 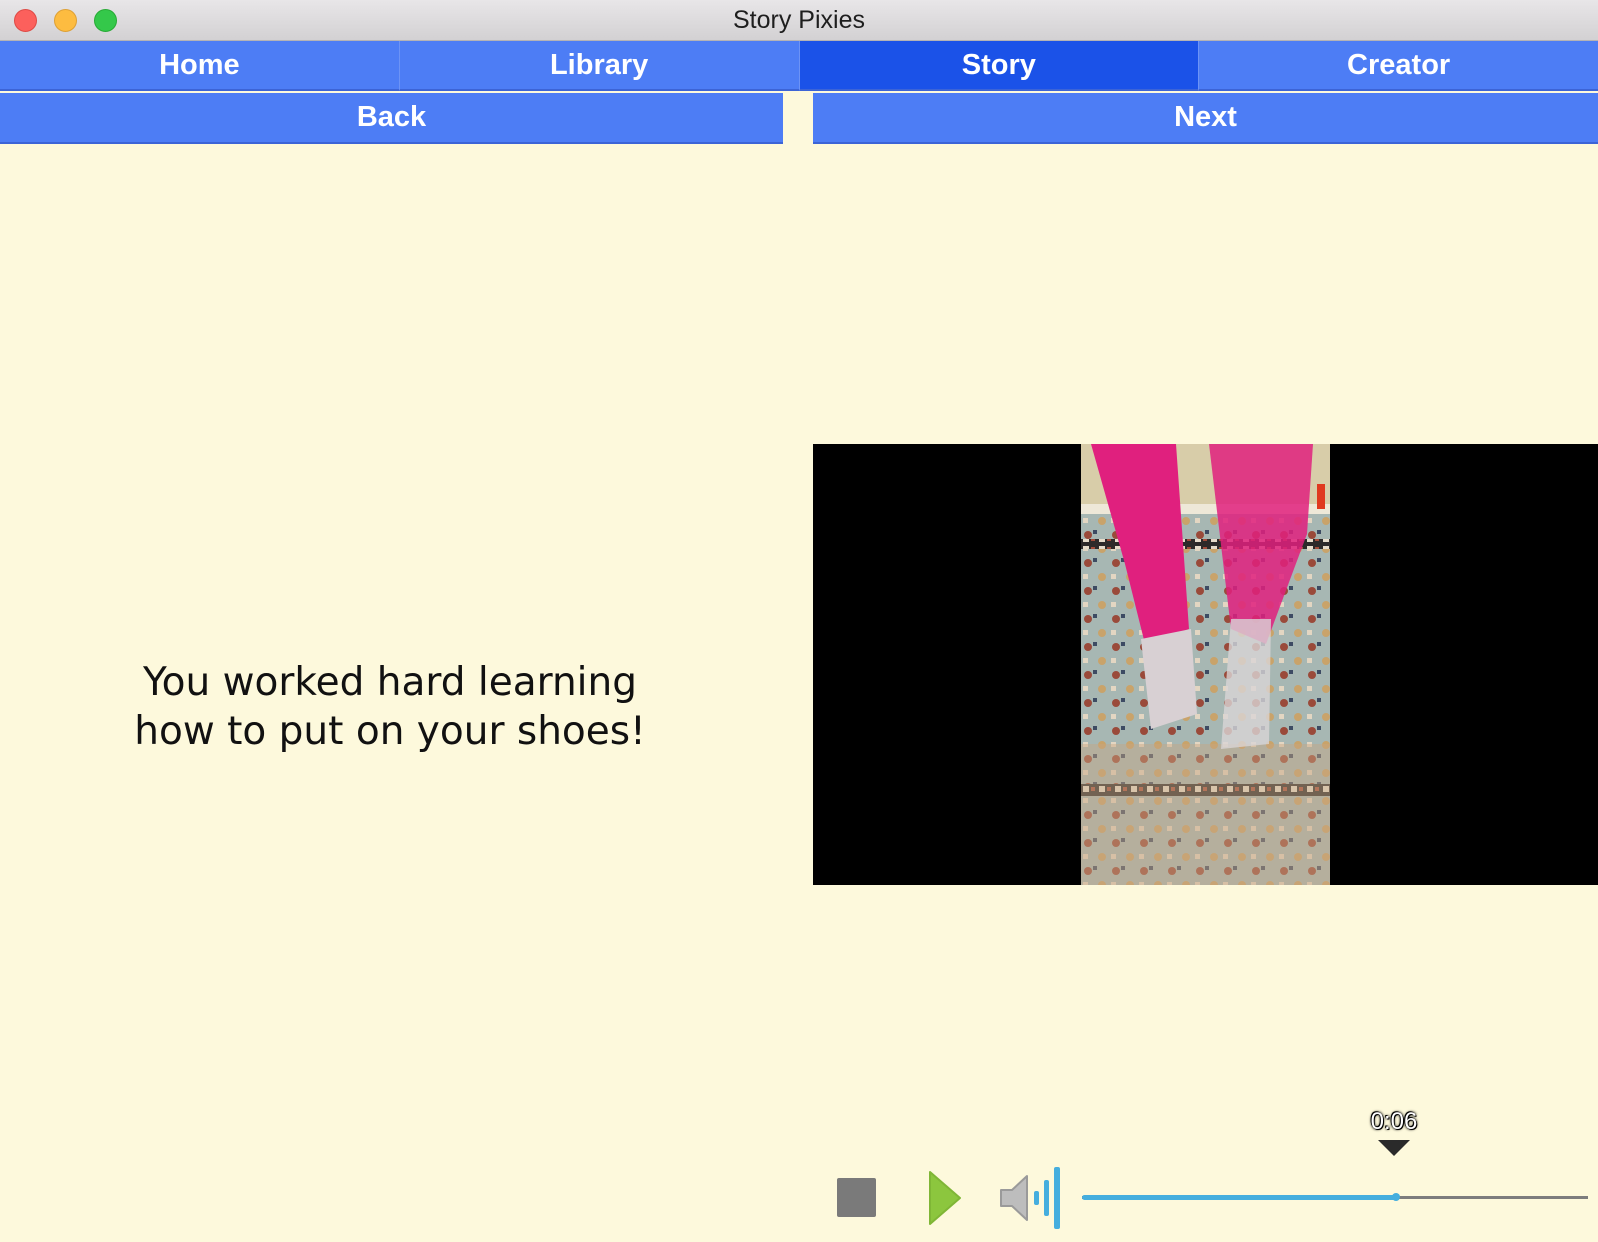 What do you see at coordinates (200, 66) in the screenshot?
I see `tab-home: Home` at bounding box center [200, 66].